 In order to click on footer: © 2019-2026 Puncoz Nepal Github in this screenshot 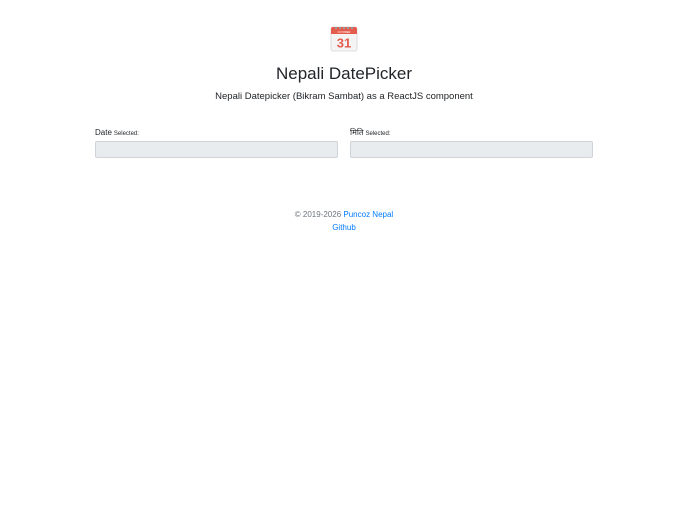, I will do `click(344, 221)`.